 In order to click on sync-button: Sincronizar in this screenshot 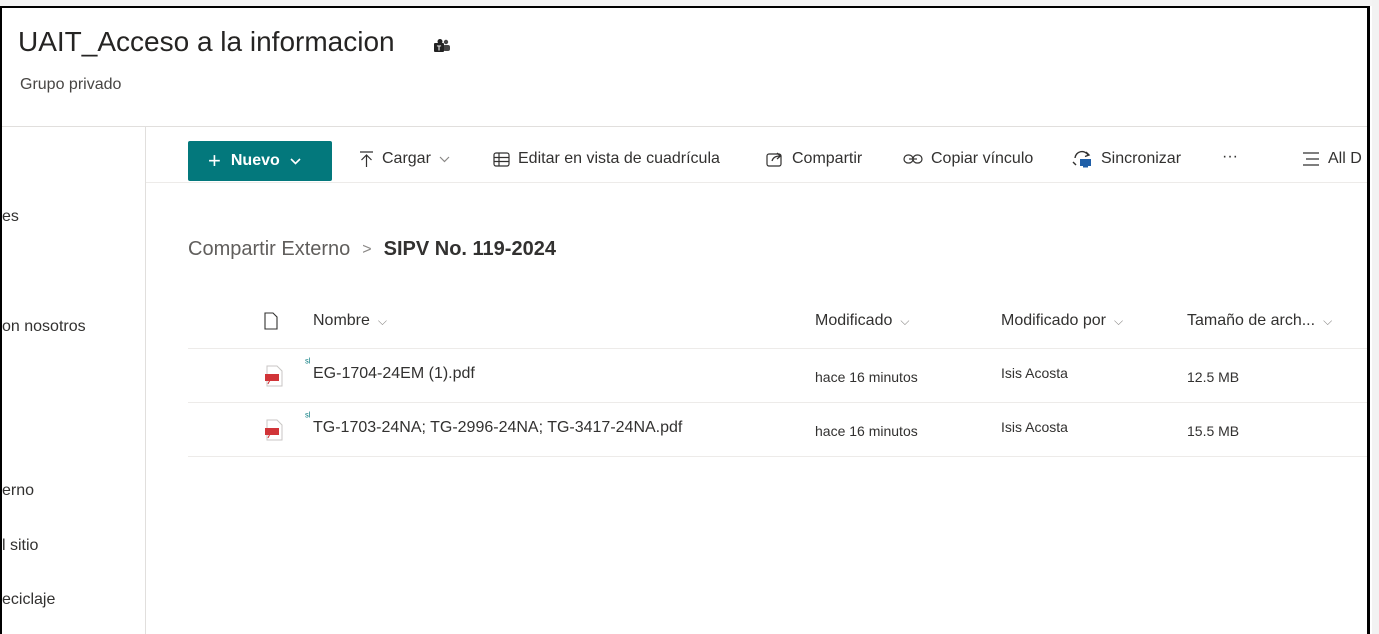, I will do `click(1126, 159)`.